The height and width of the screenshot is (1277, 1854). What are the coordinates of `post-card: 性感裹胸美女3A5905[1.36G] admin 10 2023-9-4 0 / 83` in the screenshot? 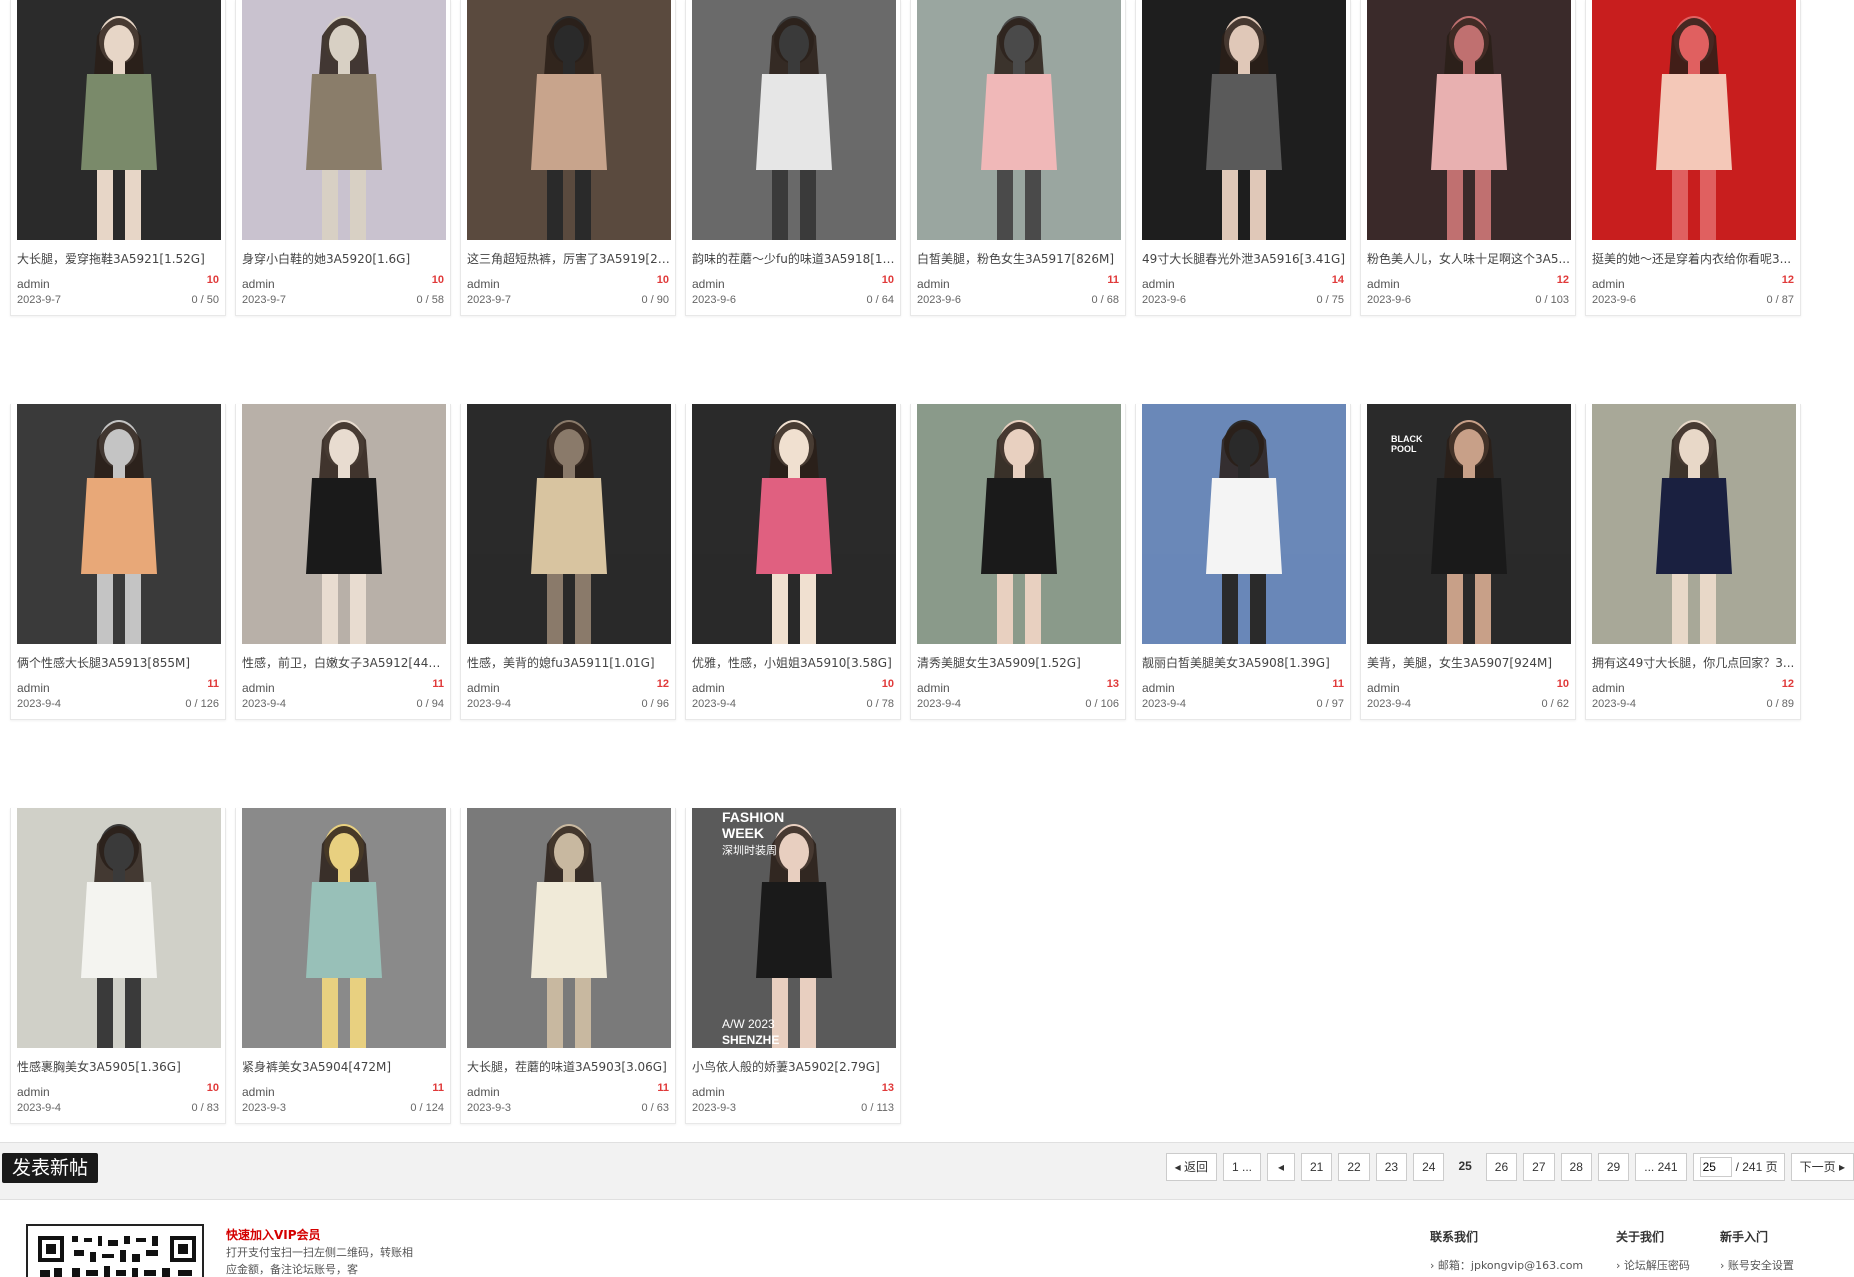 It's located at (118, 966).